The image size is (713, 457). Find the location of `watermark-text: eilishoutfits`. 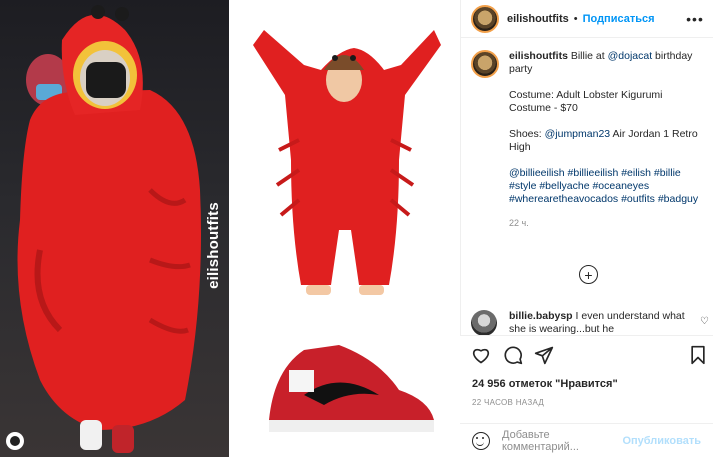

watermark-text: eilishoutfits is located at coordinates (213, 245).